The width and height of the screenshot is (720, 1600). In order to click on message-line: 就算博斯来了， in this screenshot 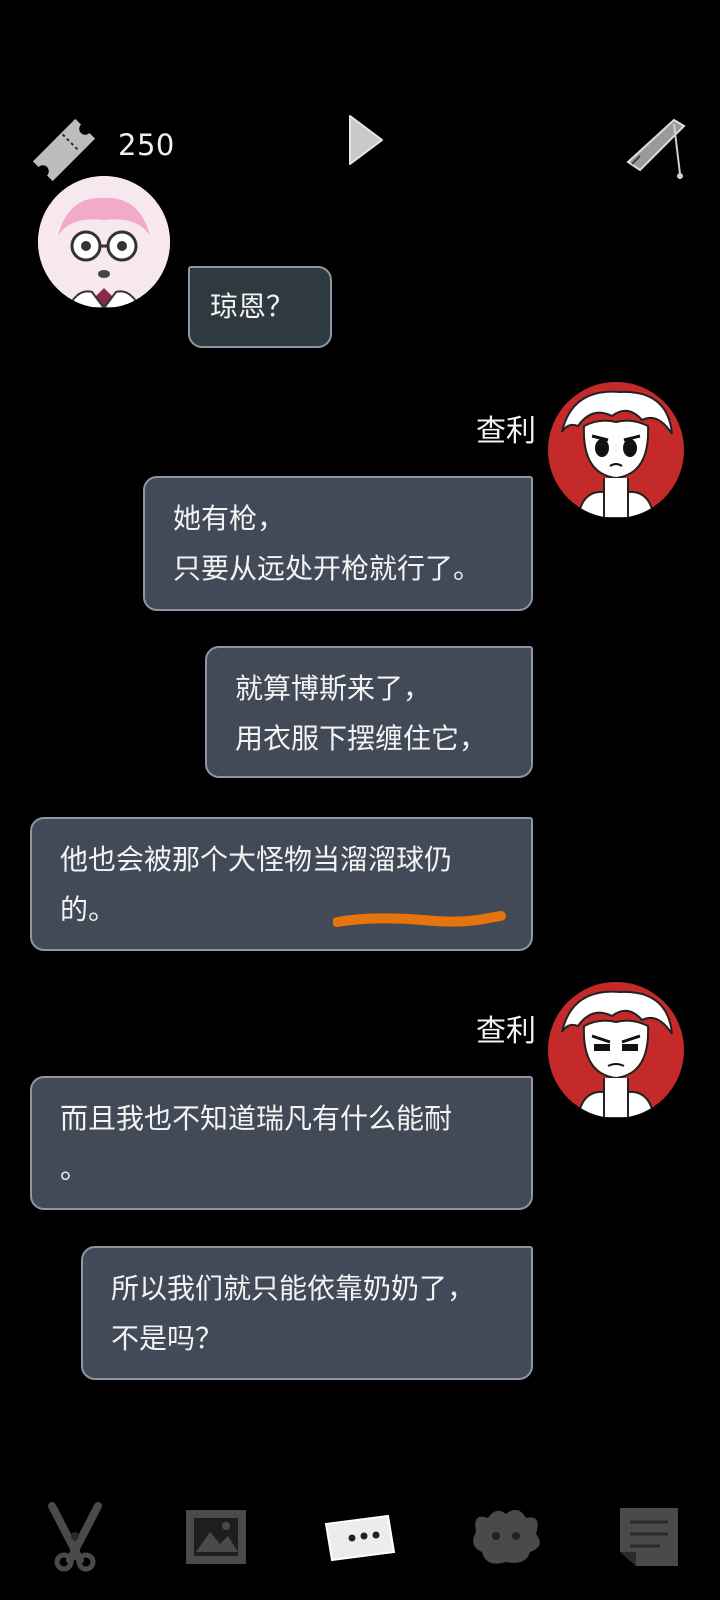, I will do `click(333, 688)`.